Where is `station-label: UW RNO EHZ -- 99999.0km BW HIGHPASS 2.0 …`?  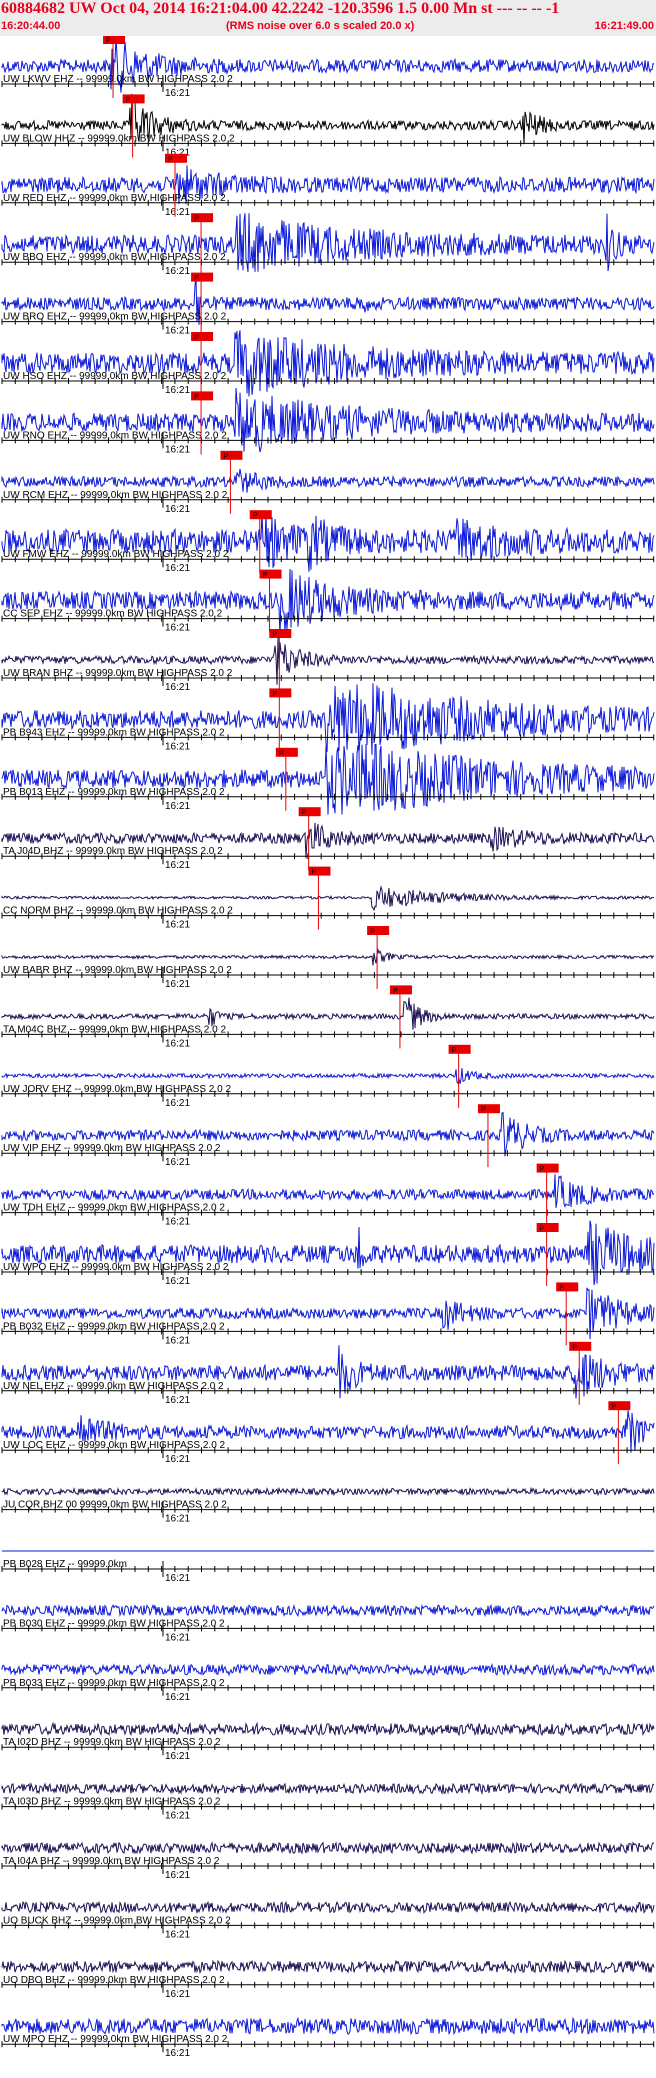 station-label: UW RNO EHZ -- 99999.0km BW HIGHPASS 2.0 … is located at coordinates (115, 435).